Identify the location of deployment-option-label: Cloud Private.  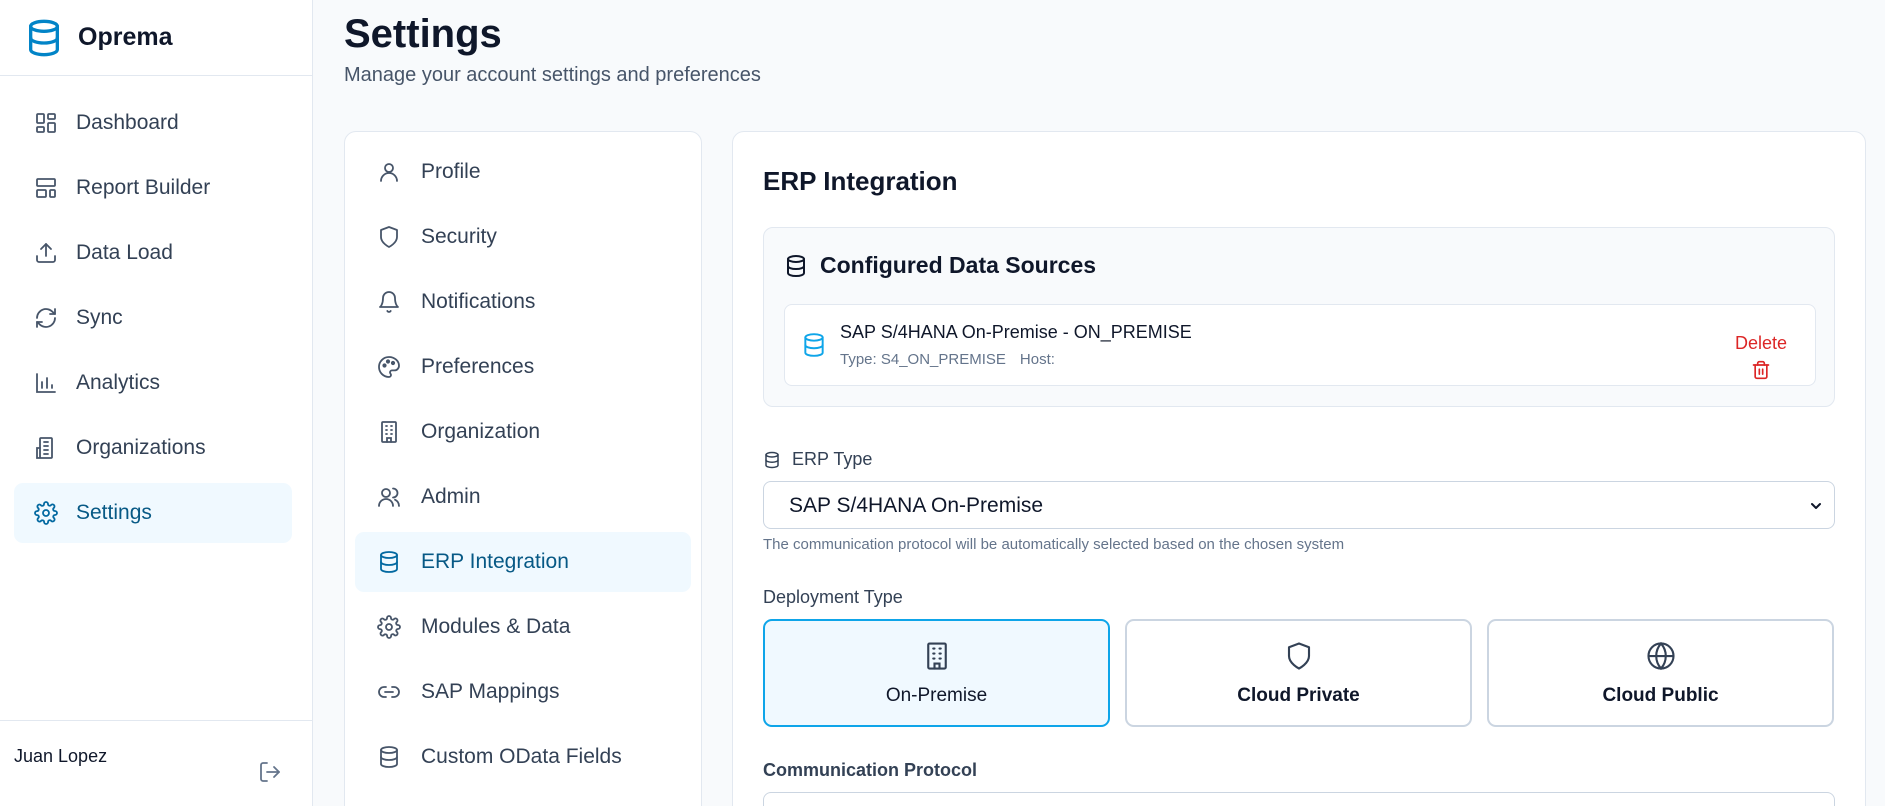
(1298, 695).